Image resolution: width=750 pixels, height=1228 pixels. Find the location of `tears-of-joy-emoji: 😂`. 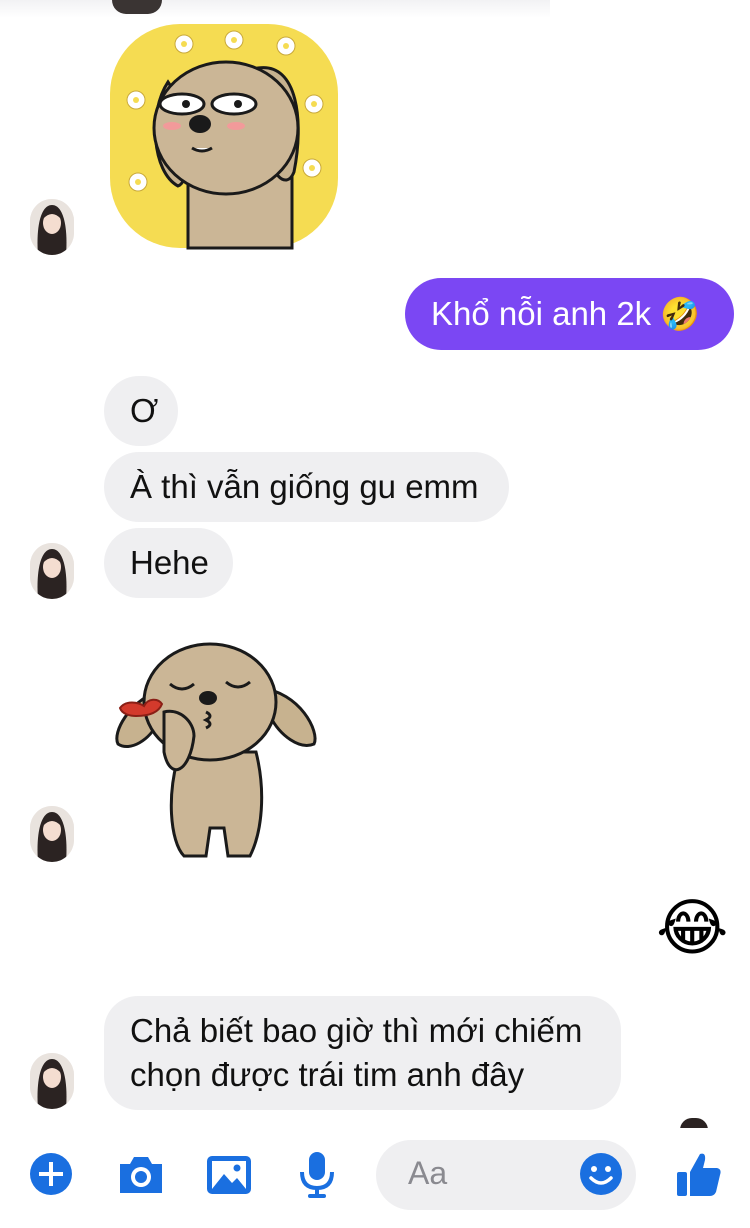

tears-of-joy-emoji: 😂 is located at coordinates (692, 929).